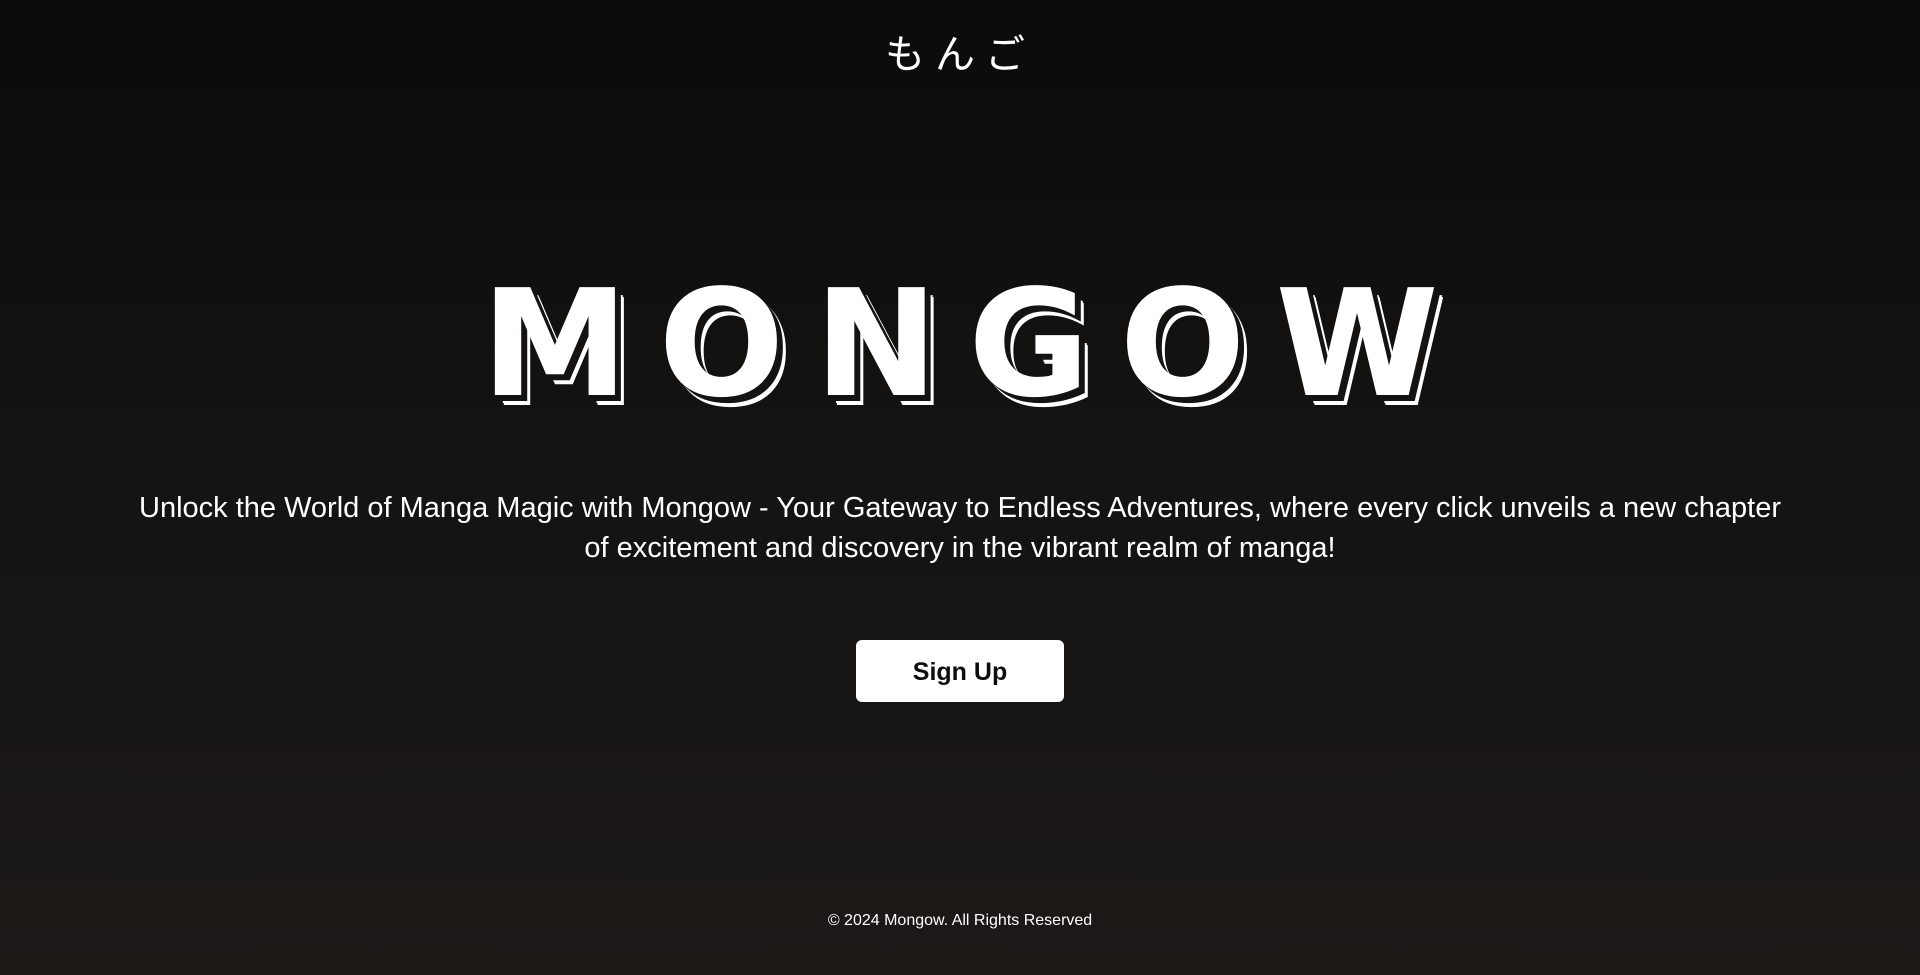  I want to click on signup-button: Sign Up, so click(960, 671).